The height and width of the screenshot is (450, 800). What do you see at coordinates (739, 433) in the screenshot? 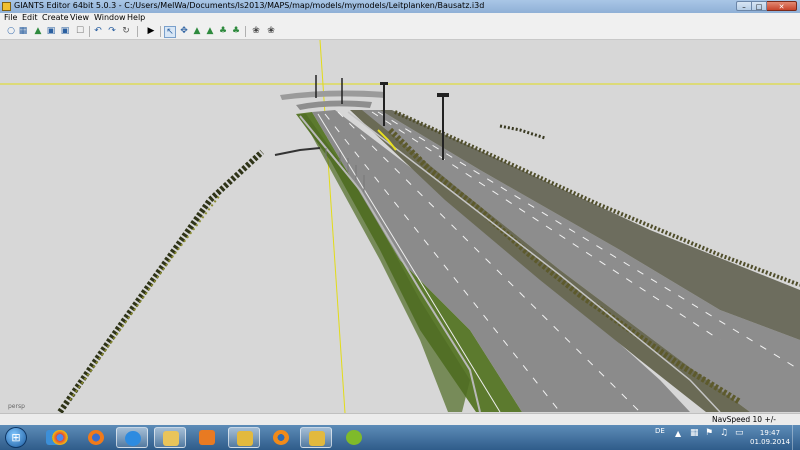
I see `power-icon: ▭` at bounding box center [739, 433].